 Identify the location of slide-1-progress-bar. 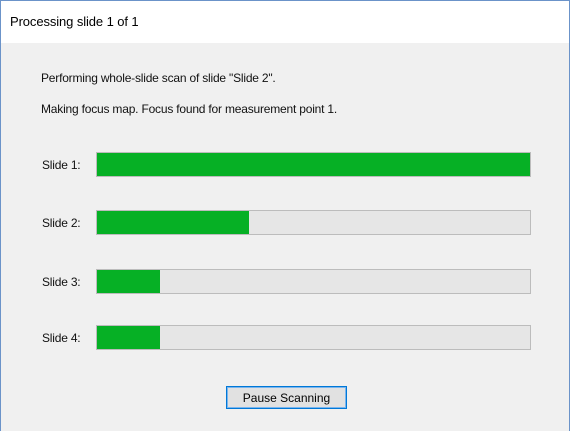
(313, 164).